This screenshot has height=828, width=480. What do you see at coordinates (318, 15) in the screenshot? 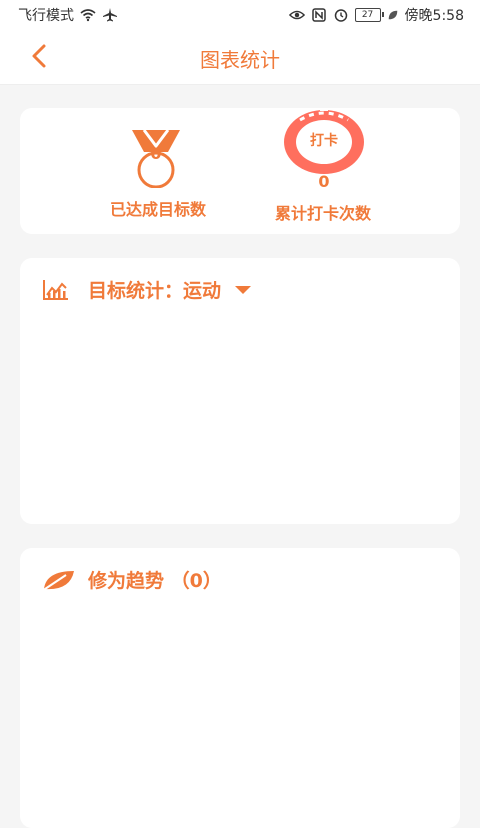
I see `nfc-icon` at bounding box center [318, 15].